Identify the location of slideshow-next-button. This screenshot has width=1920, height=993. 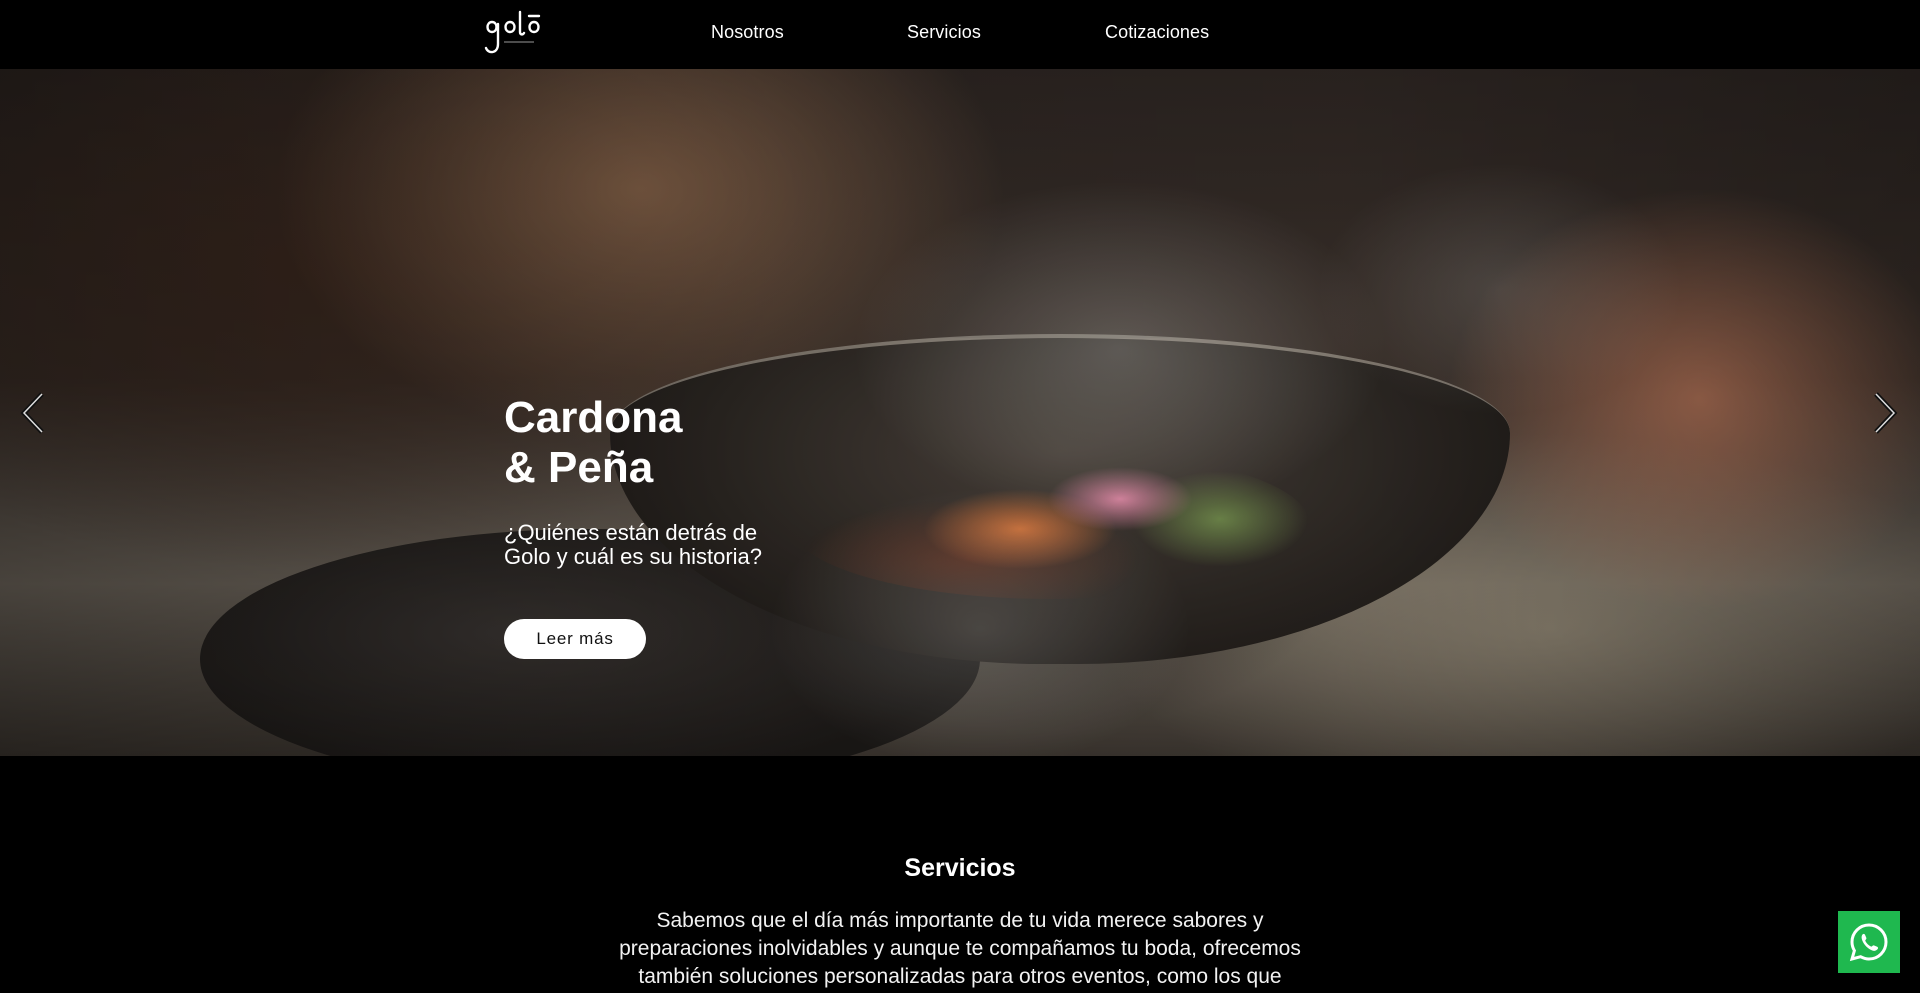
(1885, 413).